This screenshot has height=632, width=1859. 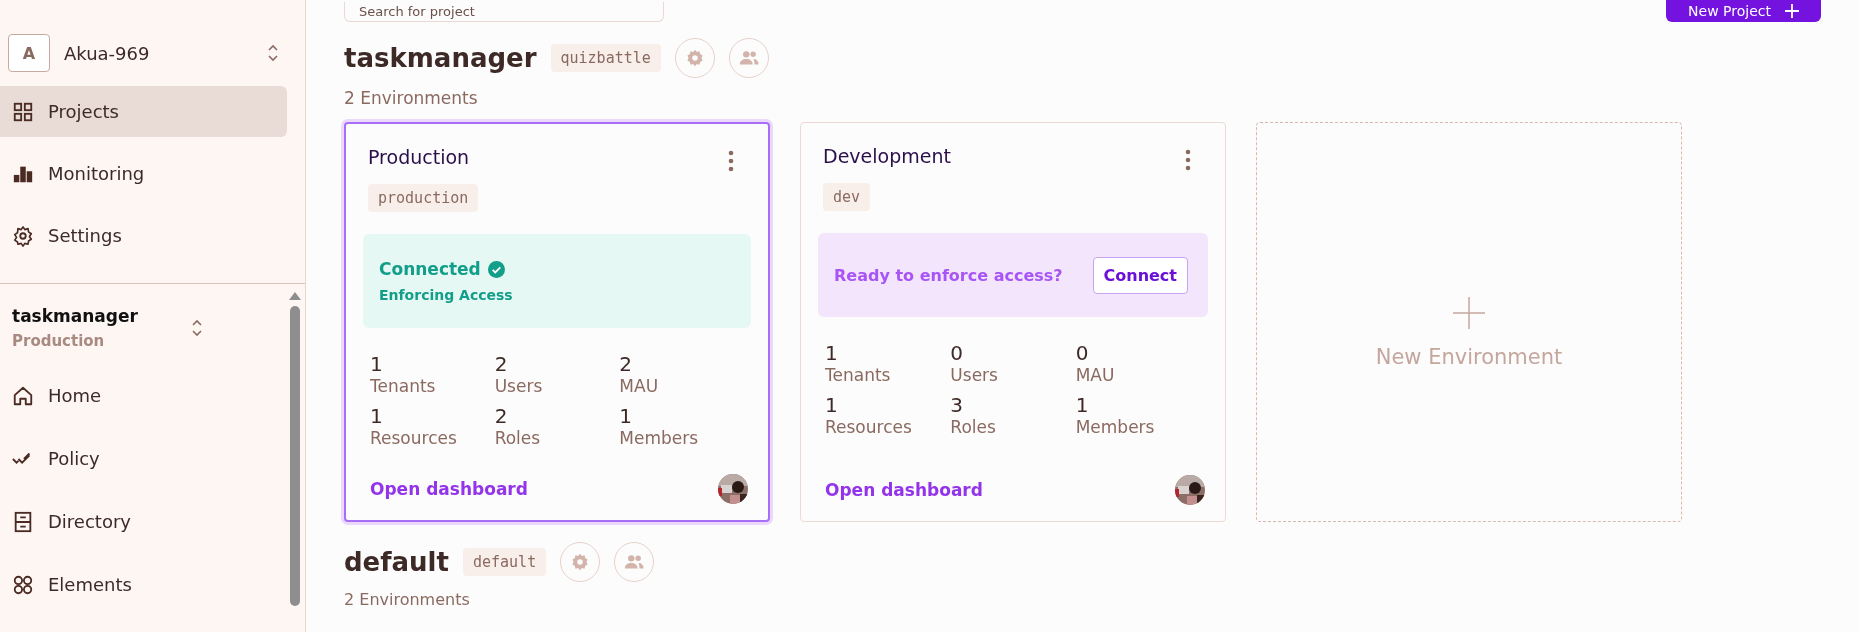 I want to click on prompt-text: Ready to enforce access?, so click(x=948, y=275).